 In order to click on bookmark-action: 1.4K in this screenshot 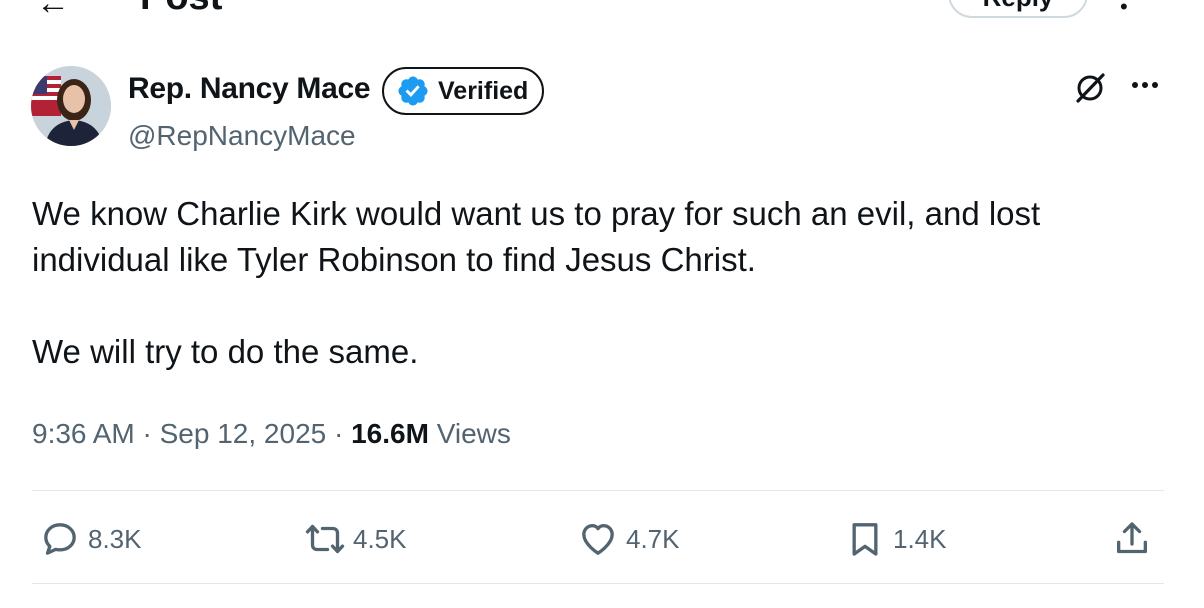, I will do `click(896, 539)`.